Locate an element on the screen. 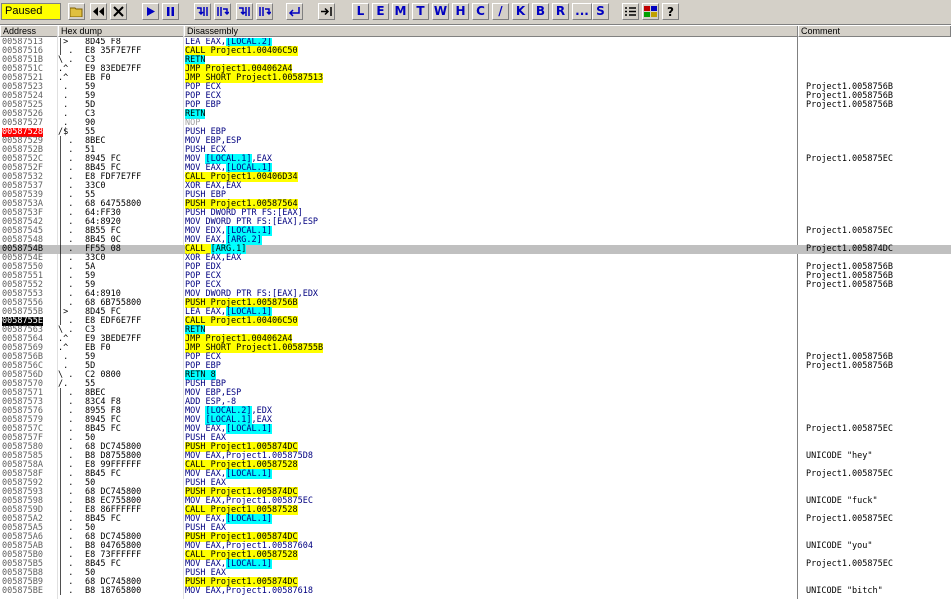 The image size is (951, 599). toolbar: Paused L E M T W H C / K B R ... S ? is located at coordinates (475, 12).